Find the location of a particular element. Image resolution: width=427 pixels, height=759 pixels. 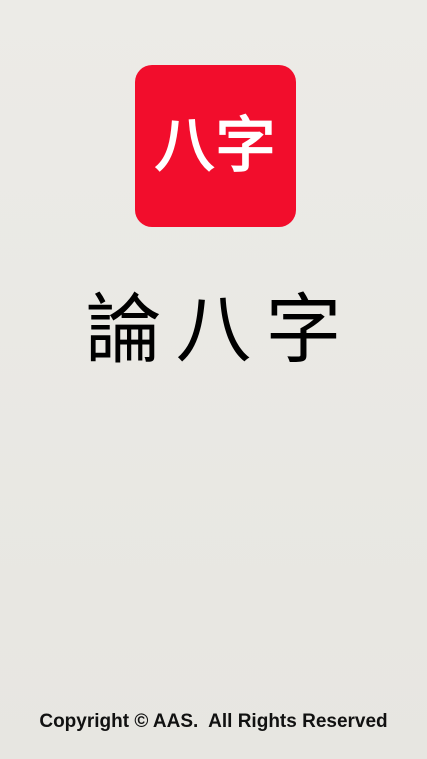

copyright-text: Copyright © AAS. All Rights Reserved is located at coordinates (213, 721).